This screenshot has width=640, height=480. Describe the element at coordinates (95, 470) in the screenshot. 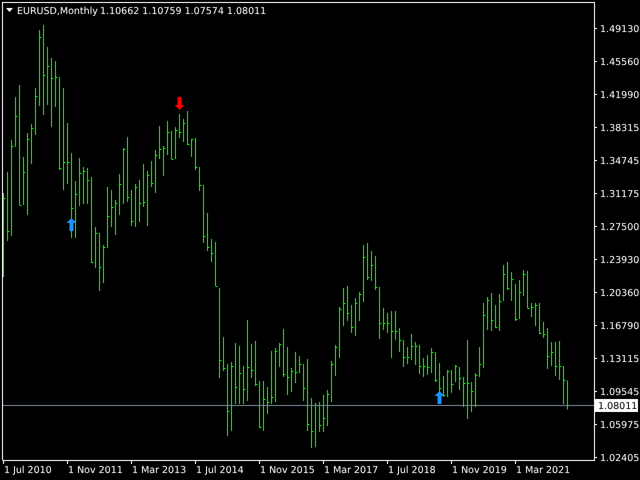

I see `date-axis-label: 1 Nov 2011` at that location.